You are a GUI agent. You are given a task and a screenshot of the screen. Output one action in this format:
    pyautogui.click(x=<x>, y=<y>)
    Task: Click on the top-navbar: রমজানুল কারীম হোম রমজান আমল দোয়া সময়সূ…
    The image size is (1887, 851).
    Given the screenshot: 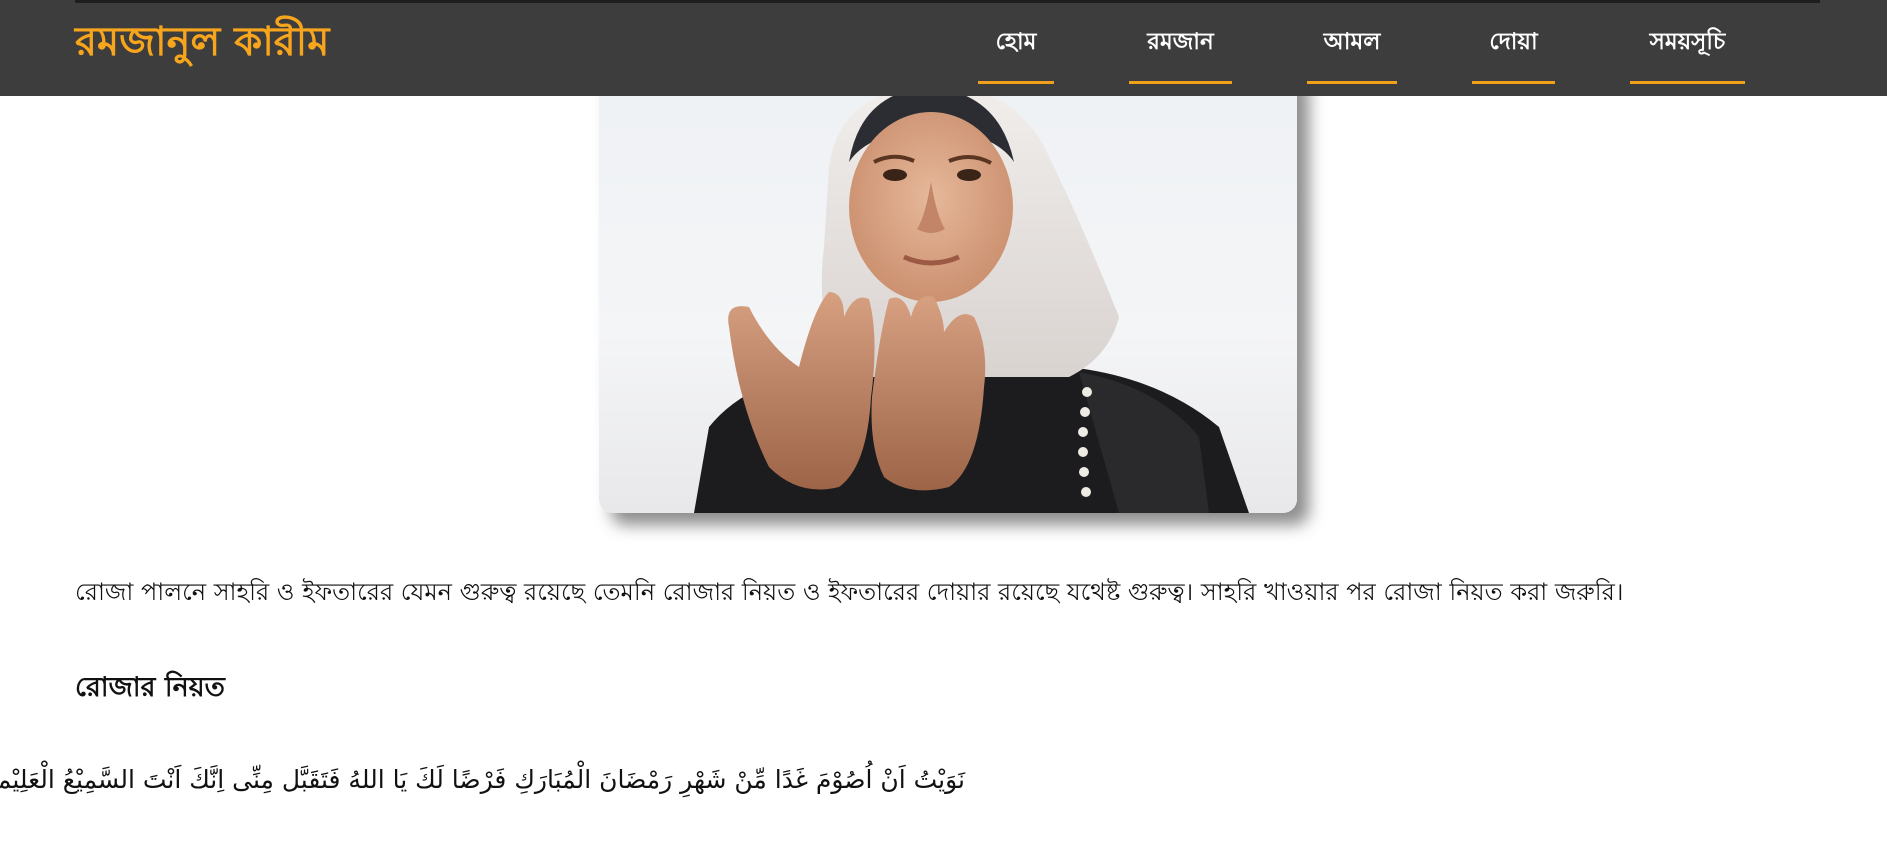 What is the action you would take?
    pyautogui.click(x=943, y=48)
    